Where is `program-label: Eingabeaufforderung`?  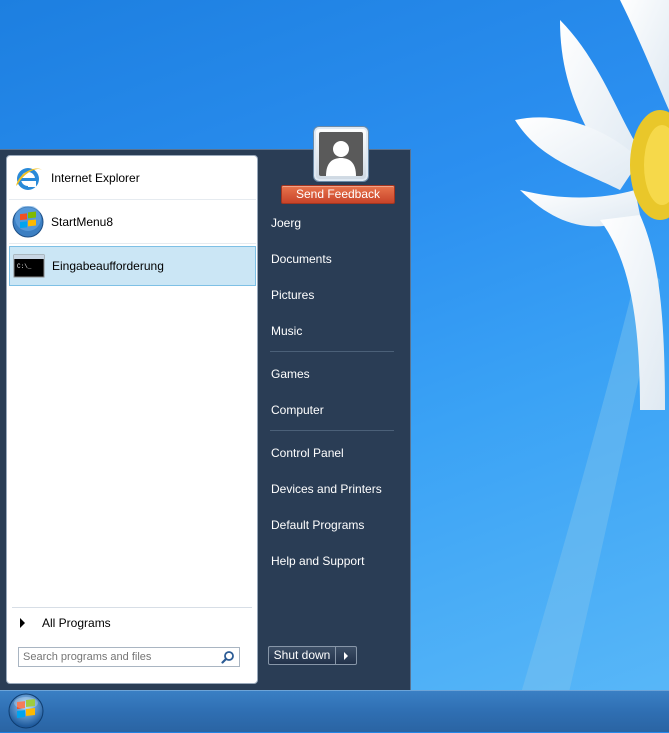 program-label: Eingabeaufforderung is located at coordinates (108, 266).